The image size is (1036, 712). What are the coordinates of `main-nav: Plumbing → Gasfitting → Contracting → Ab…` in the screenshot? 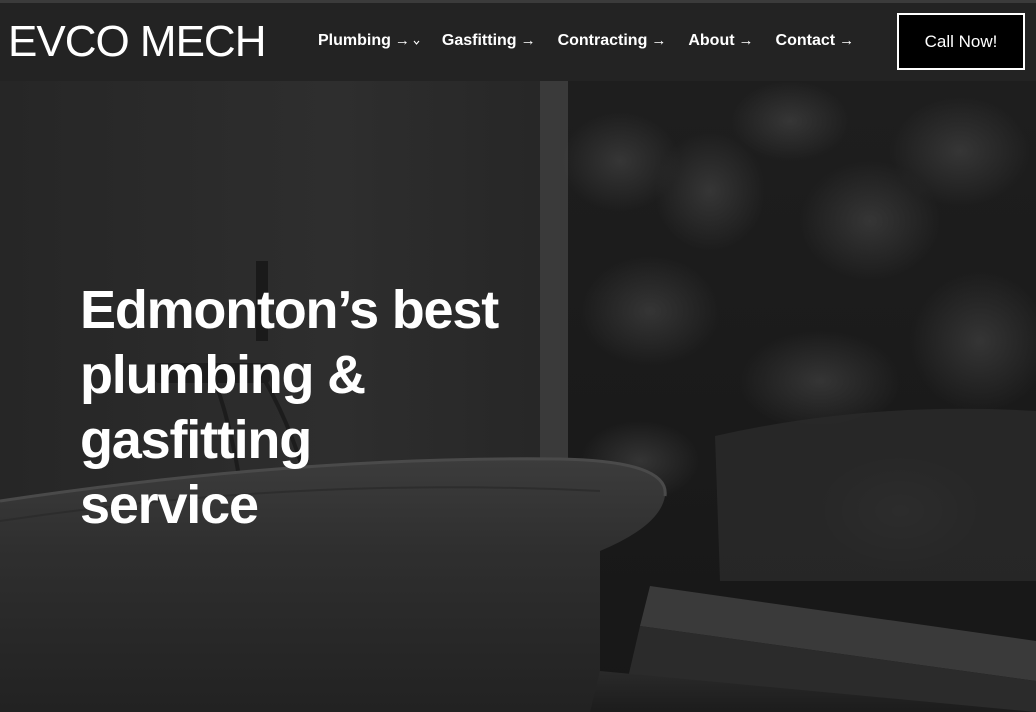 It's located at (586, 41).